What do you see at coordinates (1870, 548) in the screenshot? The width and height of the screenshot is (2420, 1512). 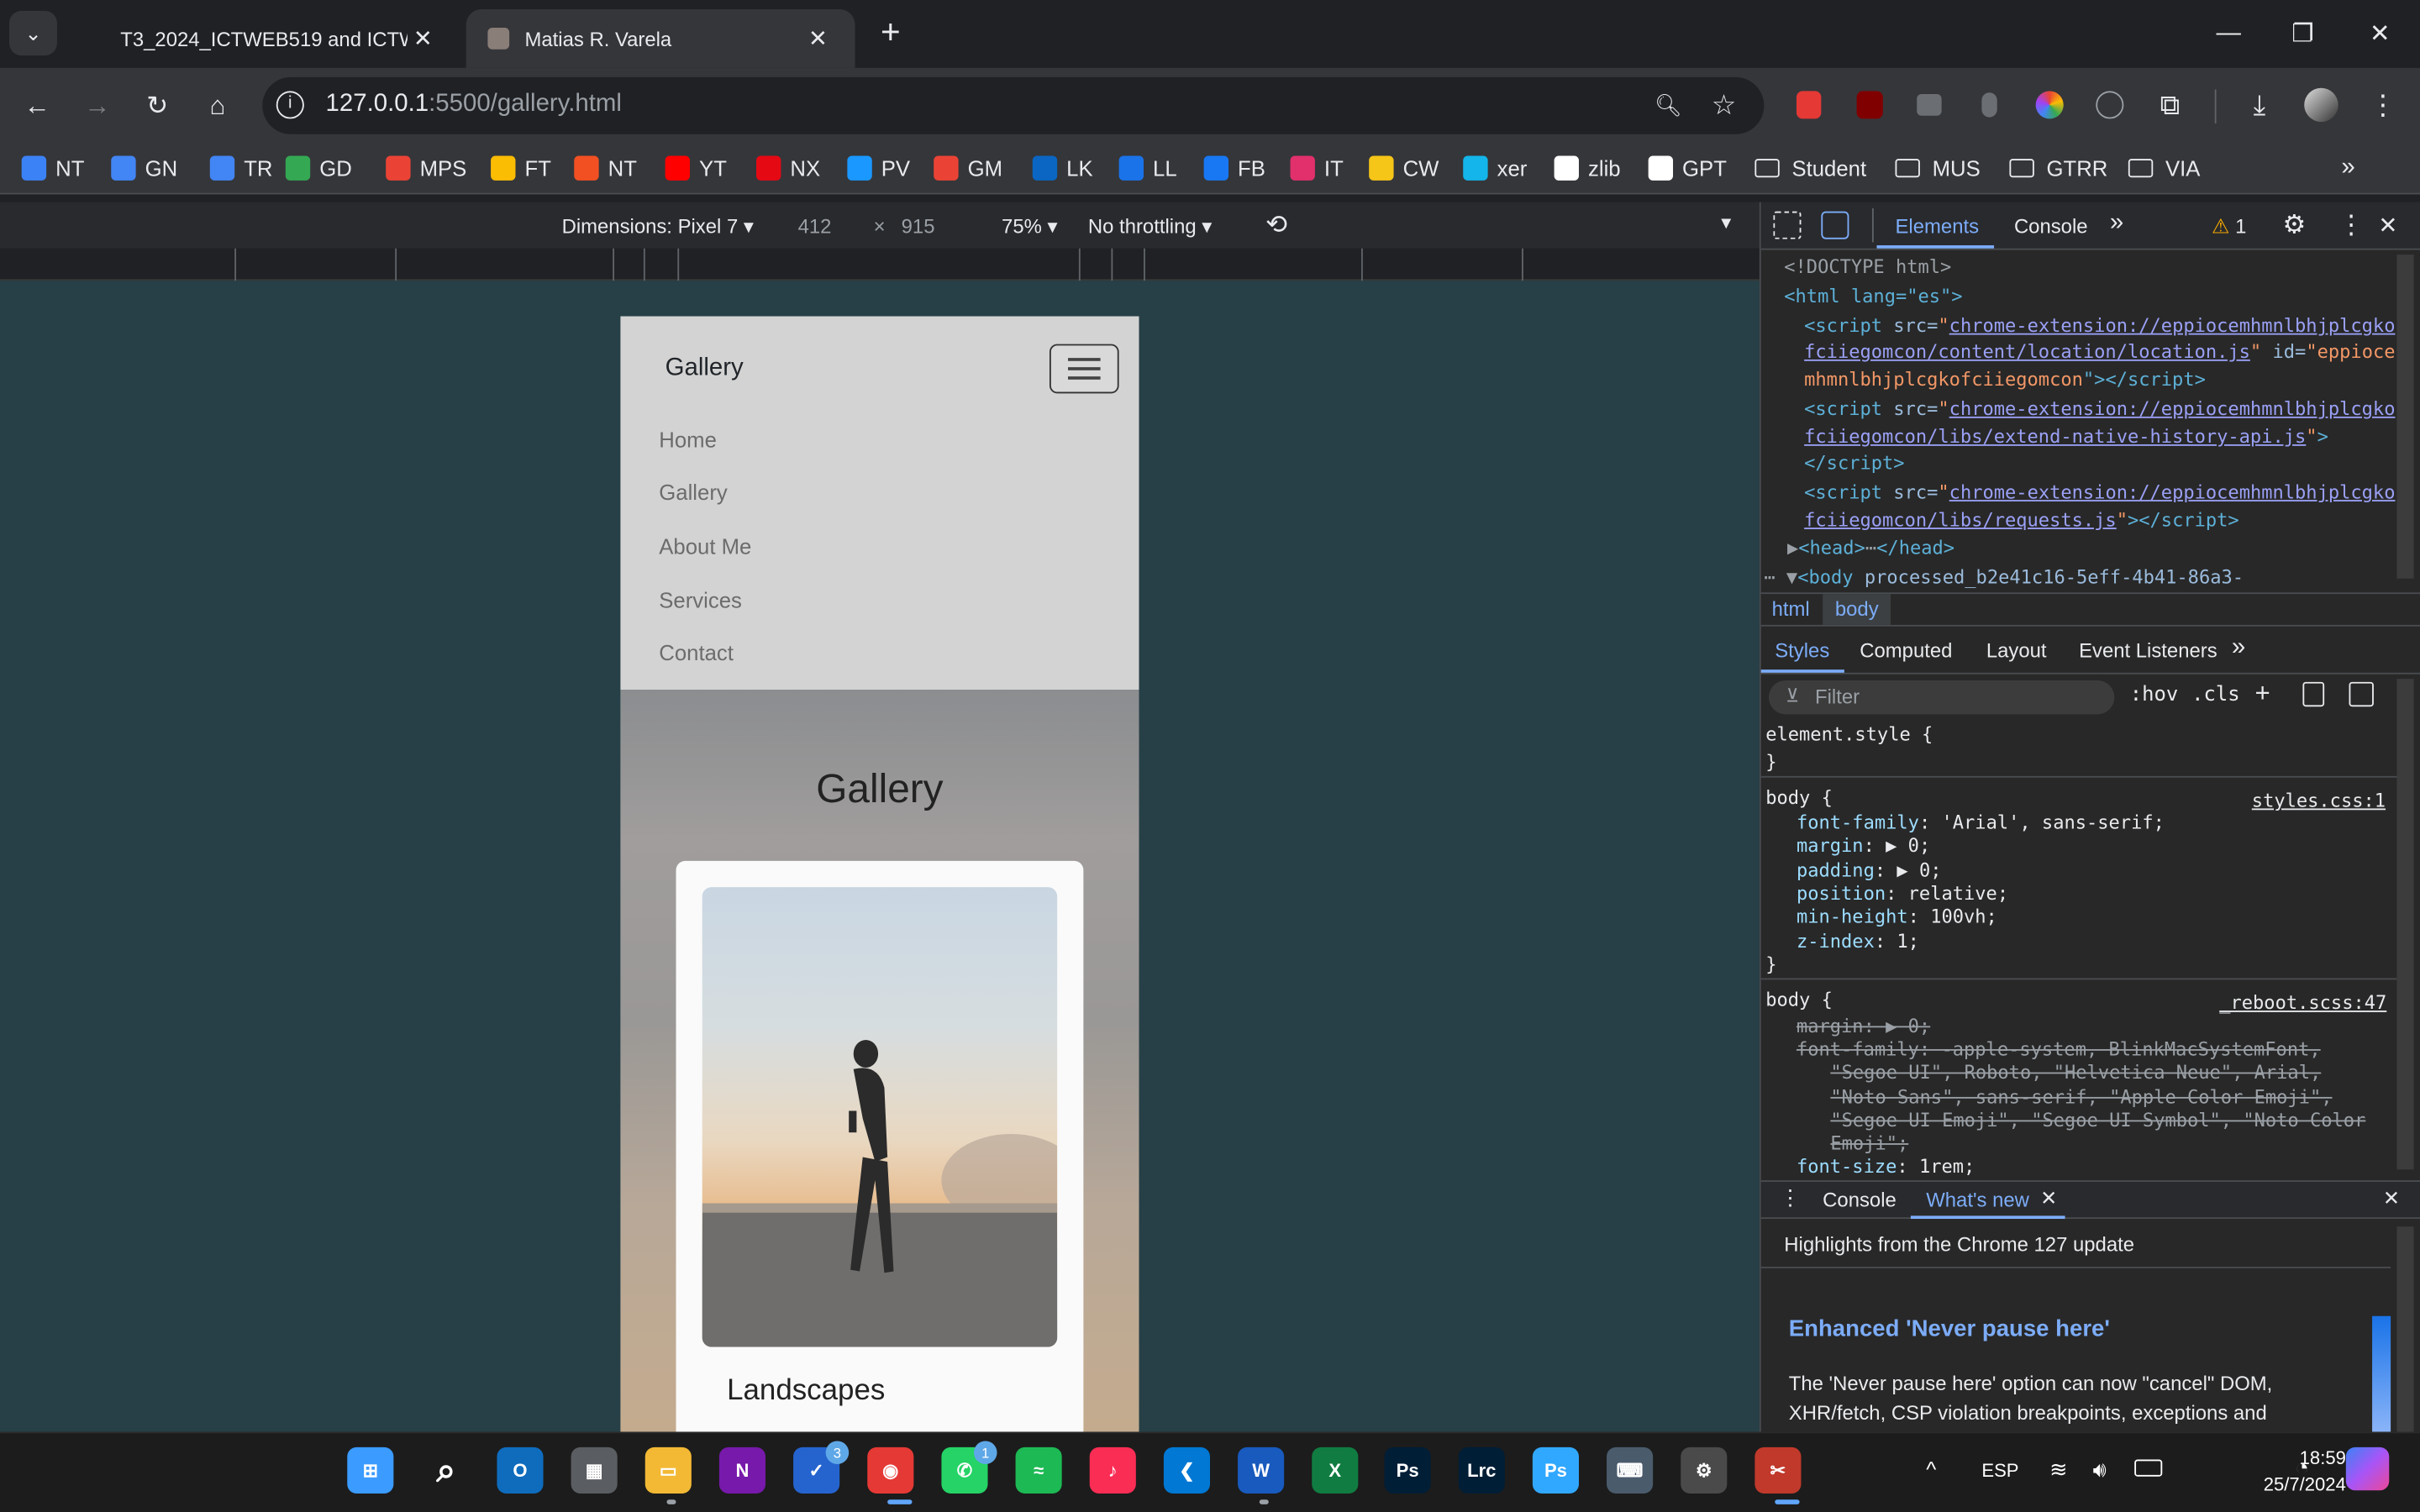 I see `dom-head-node: ▶<head>⋯</head>` at bounding box center [1870, 548].